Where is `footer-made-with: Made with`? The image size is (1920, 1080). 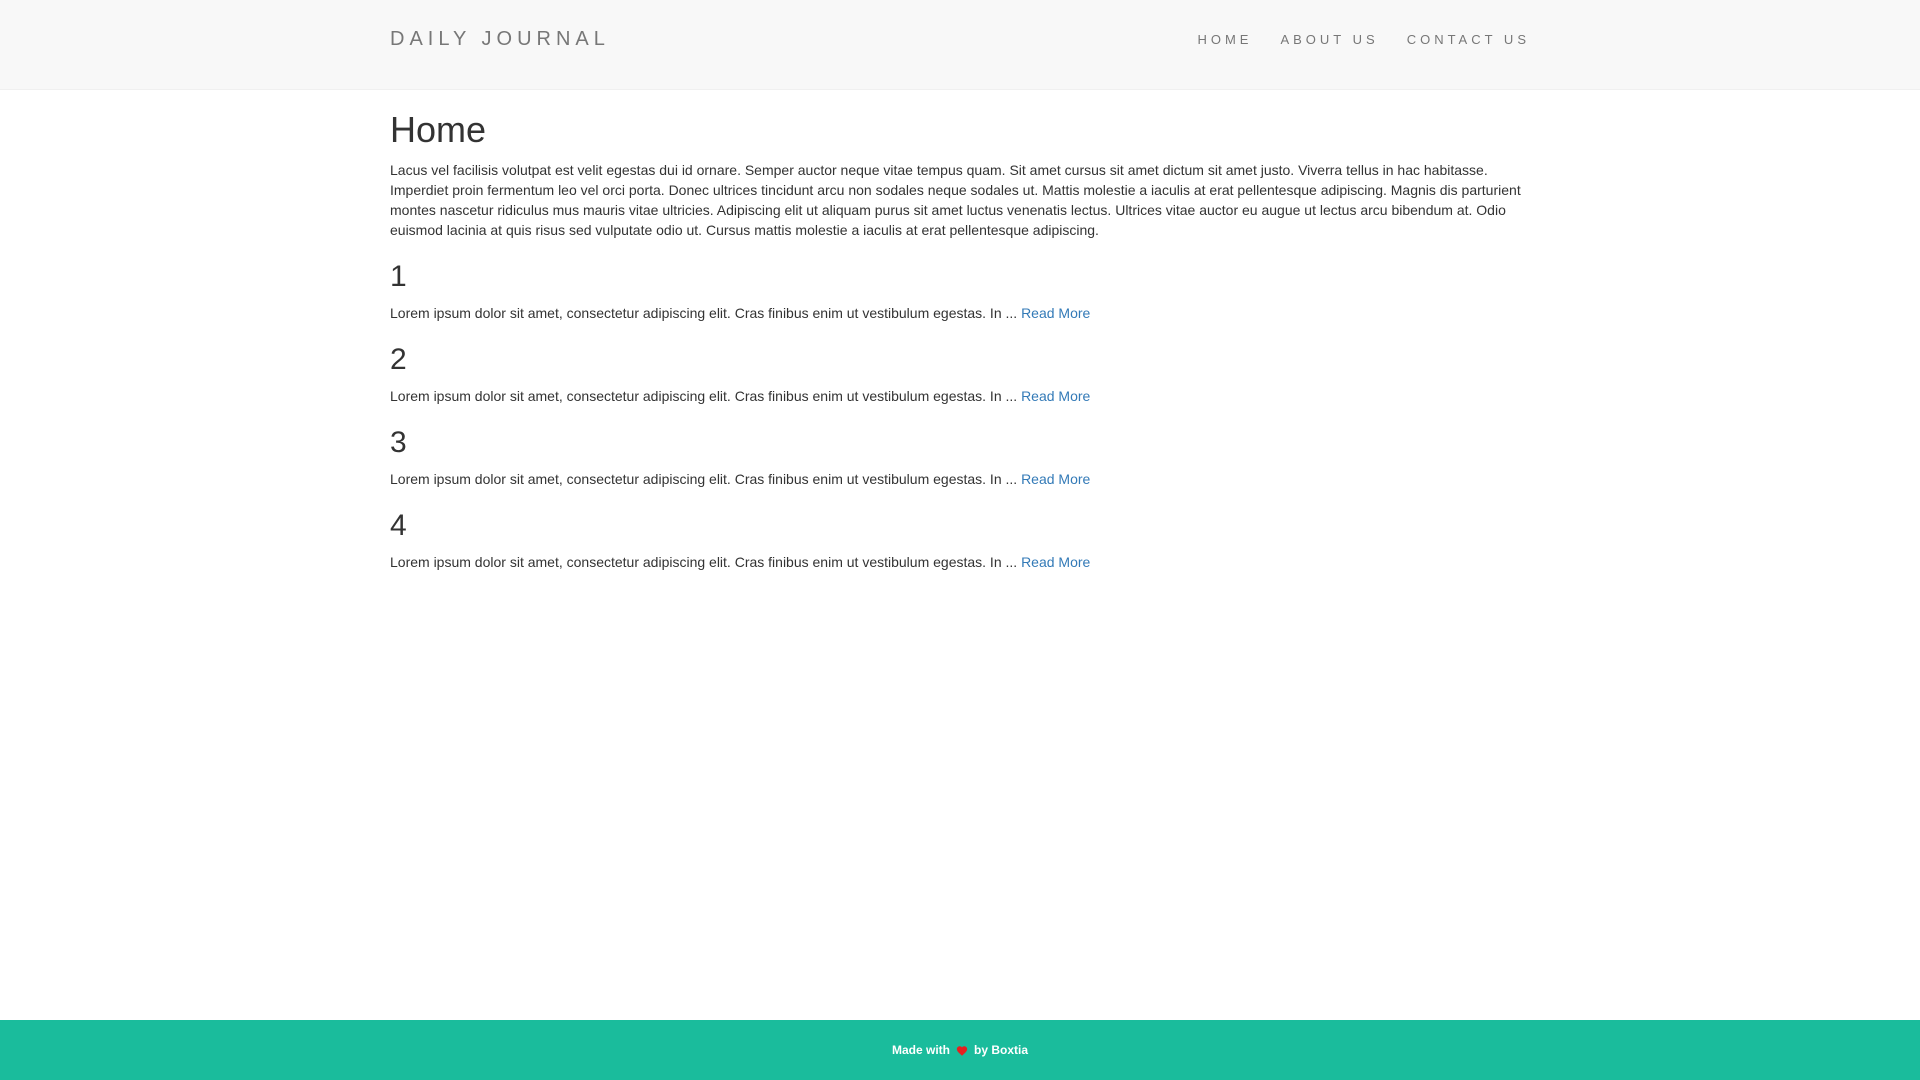 footer-made-with: Made with is located at coordinates (920, 1050).